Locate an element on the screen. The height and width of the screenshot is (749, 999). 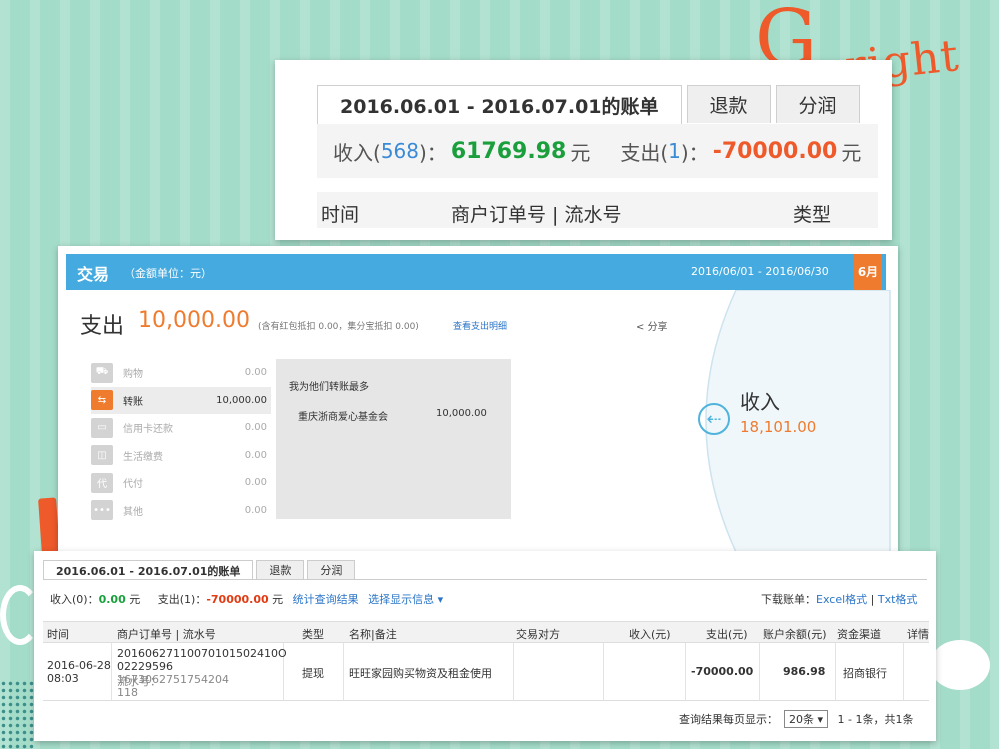
utilities-icon: ◫ is located at coordinates (102, 455).